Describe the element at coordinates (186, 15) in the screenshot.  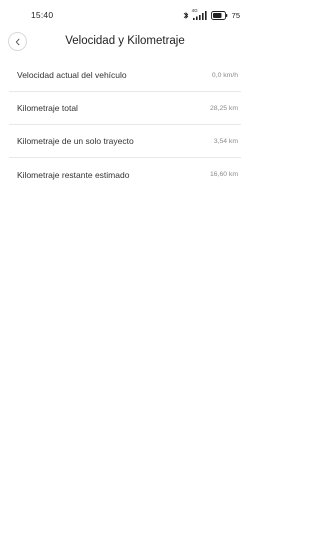
I see `bluetooth-icon` at that location.